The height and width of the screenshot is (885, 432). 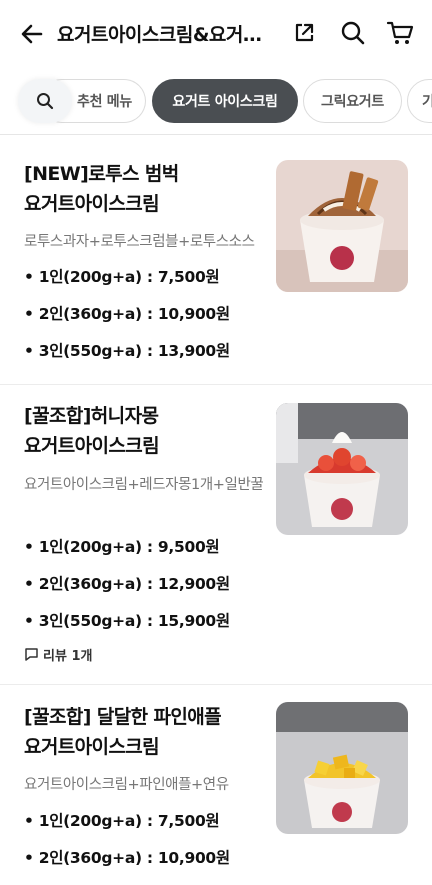 I want to click on cart-icon, so click(x=400, y=32).